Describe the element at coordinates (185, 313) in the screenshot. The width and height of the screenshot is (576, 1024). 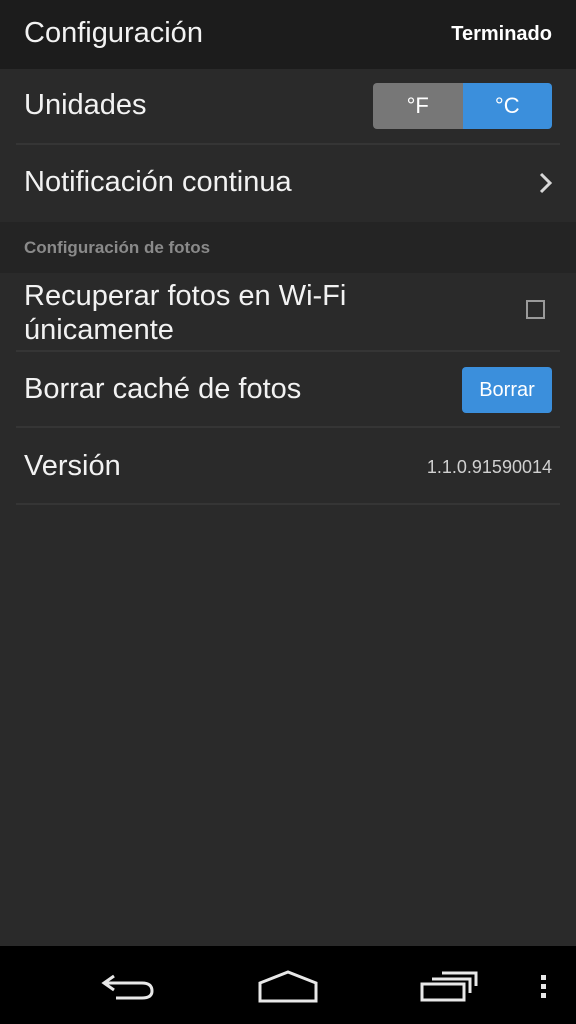
I see `wifi-only-label: Recuperar fotos en Wi-Fi únicamente` at that location.